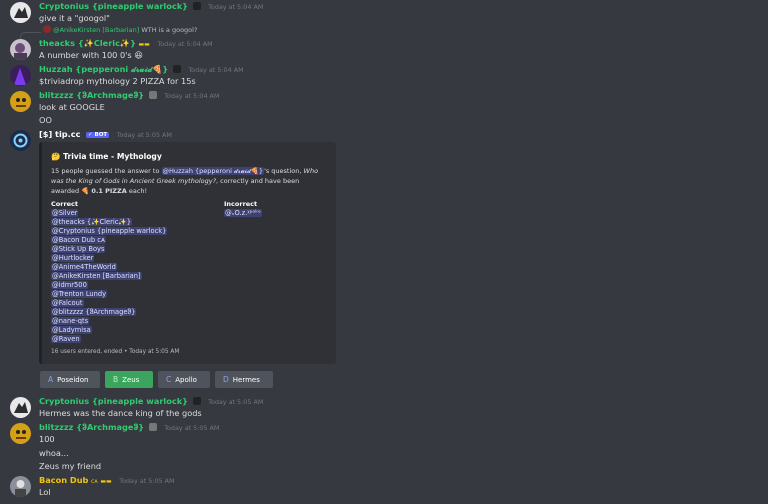 The height and width of the screenshot is (504, 768). I want to click on reward-amount: 0.1 PIZZA, so click(109, 191).